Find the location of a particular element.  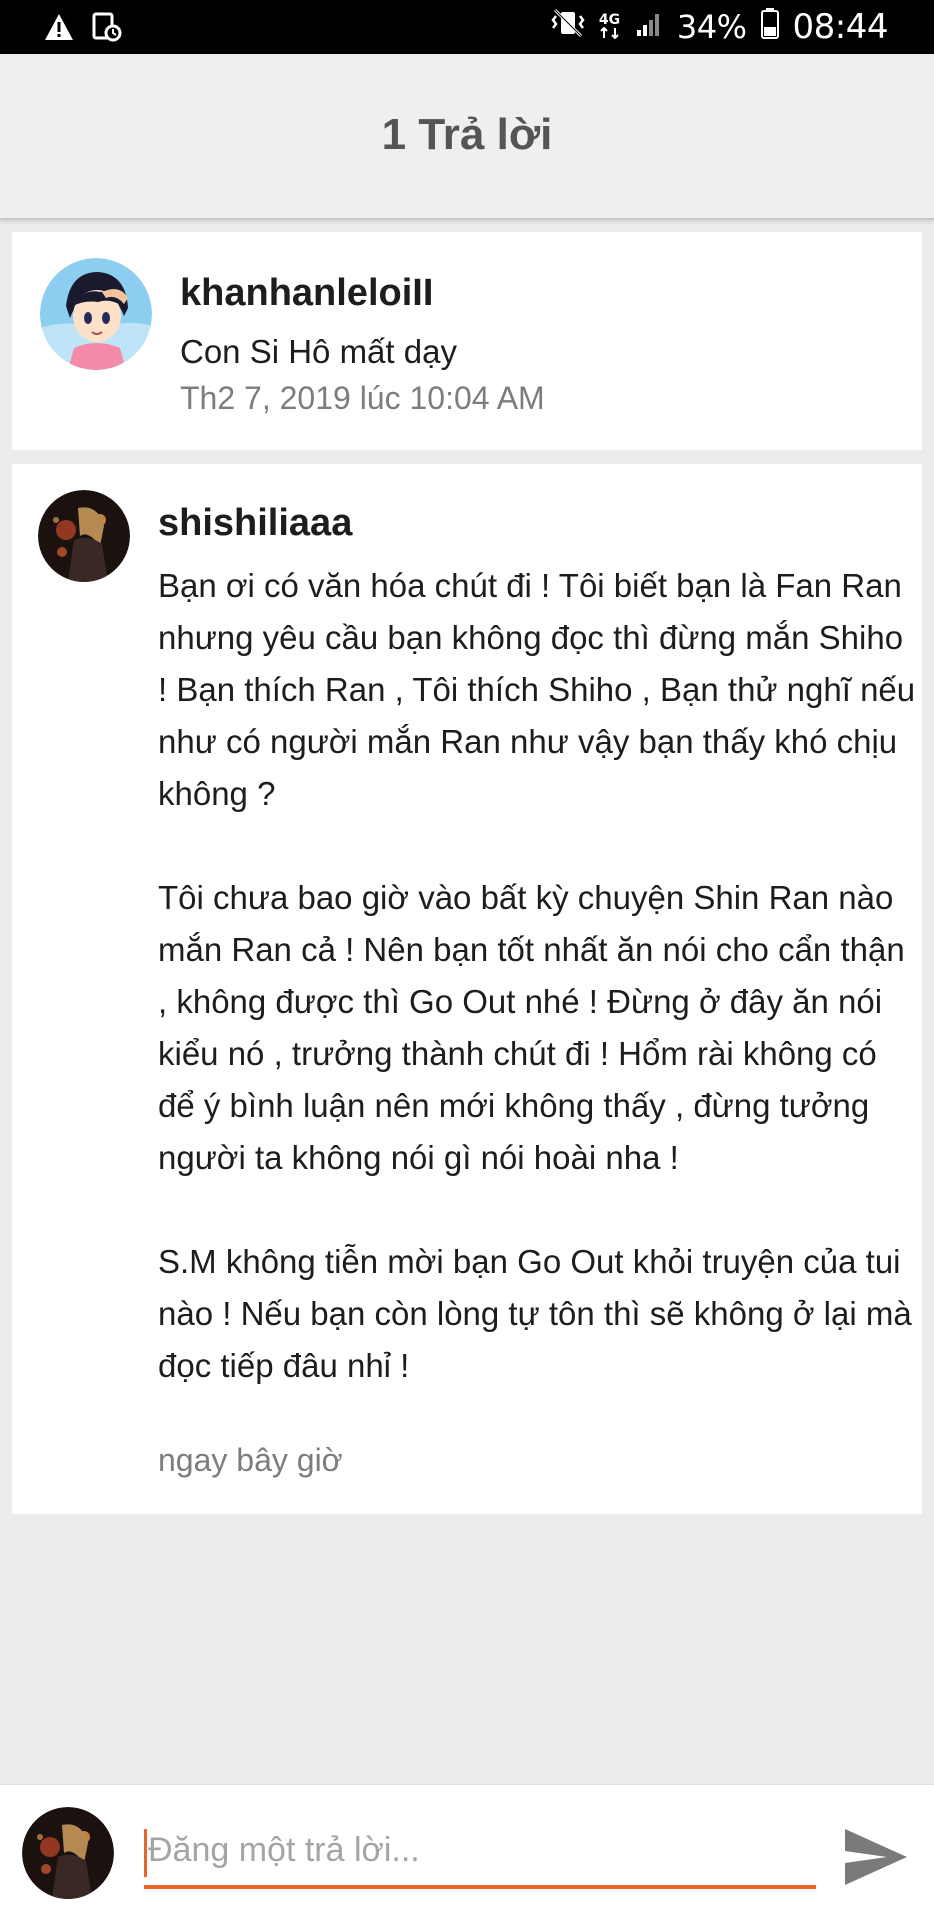

vibrate-icon is located at coordinates (568, 27).